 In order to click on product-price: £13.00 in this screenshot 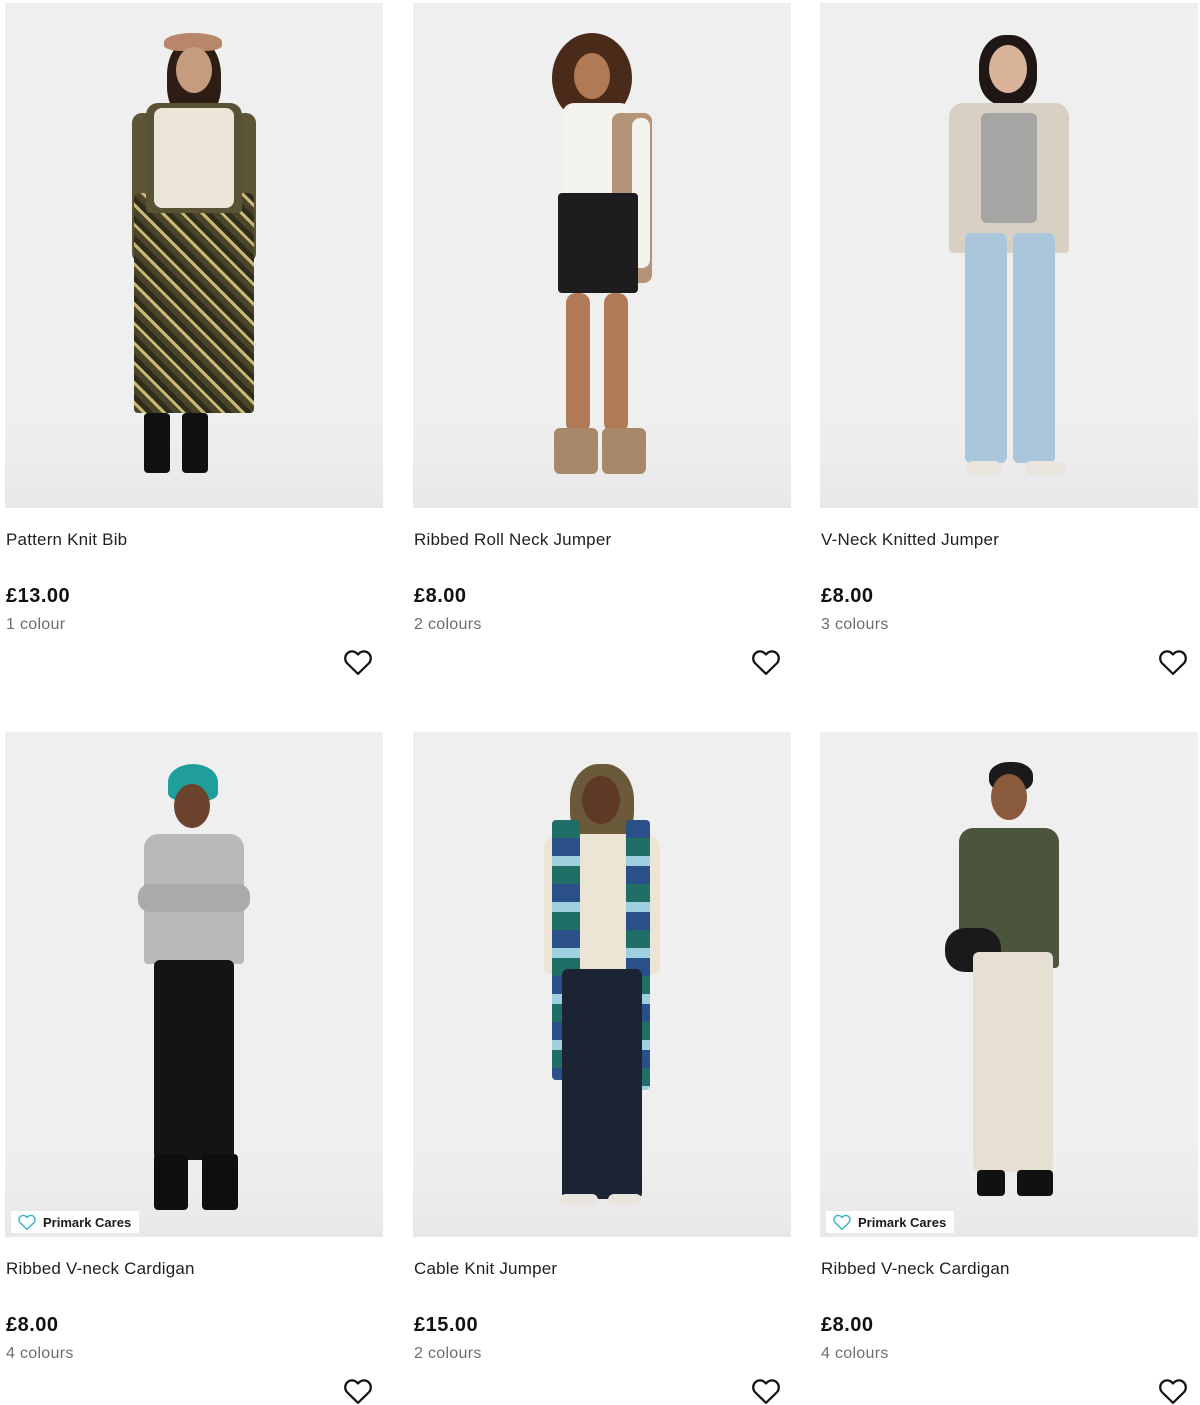, I will do `click(38, 596)`.